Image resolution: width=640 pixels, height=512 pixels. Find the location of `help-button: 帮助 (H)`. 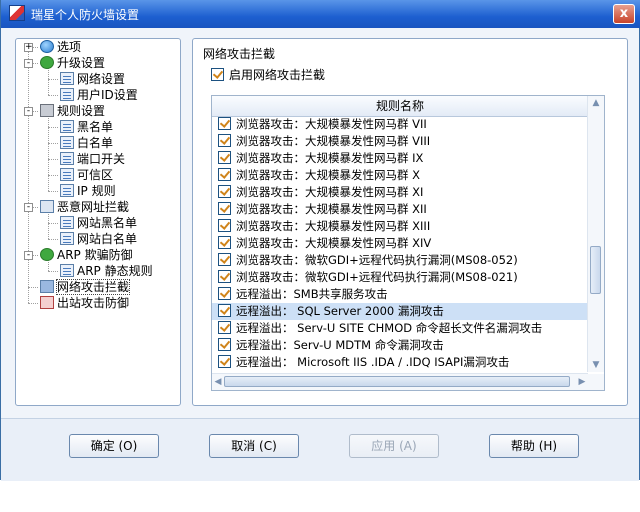

help-button: 帮助 (H) is located at coordinates (534, 446).